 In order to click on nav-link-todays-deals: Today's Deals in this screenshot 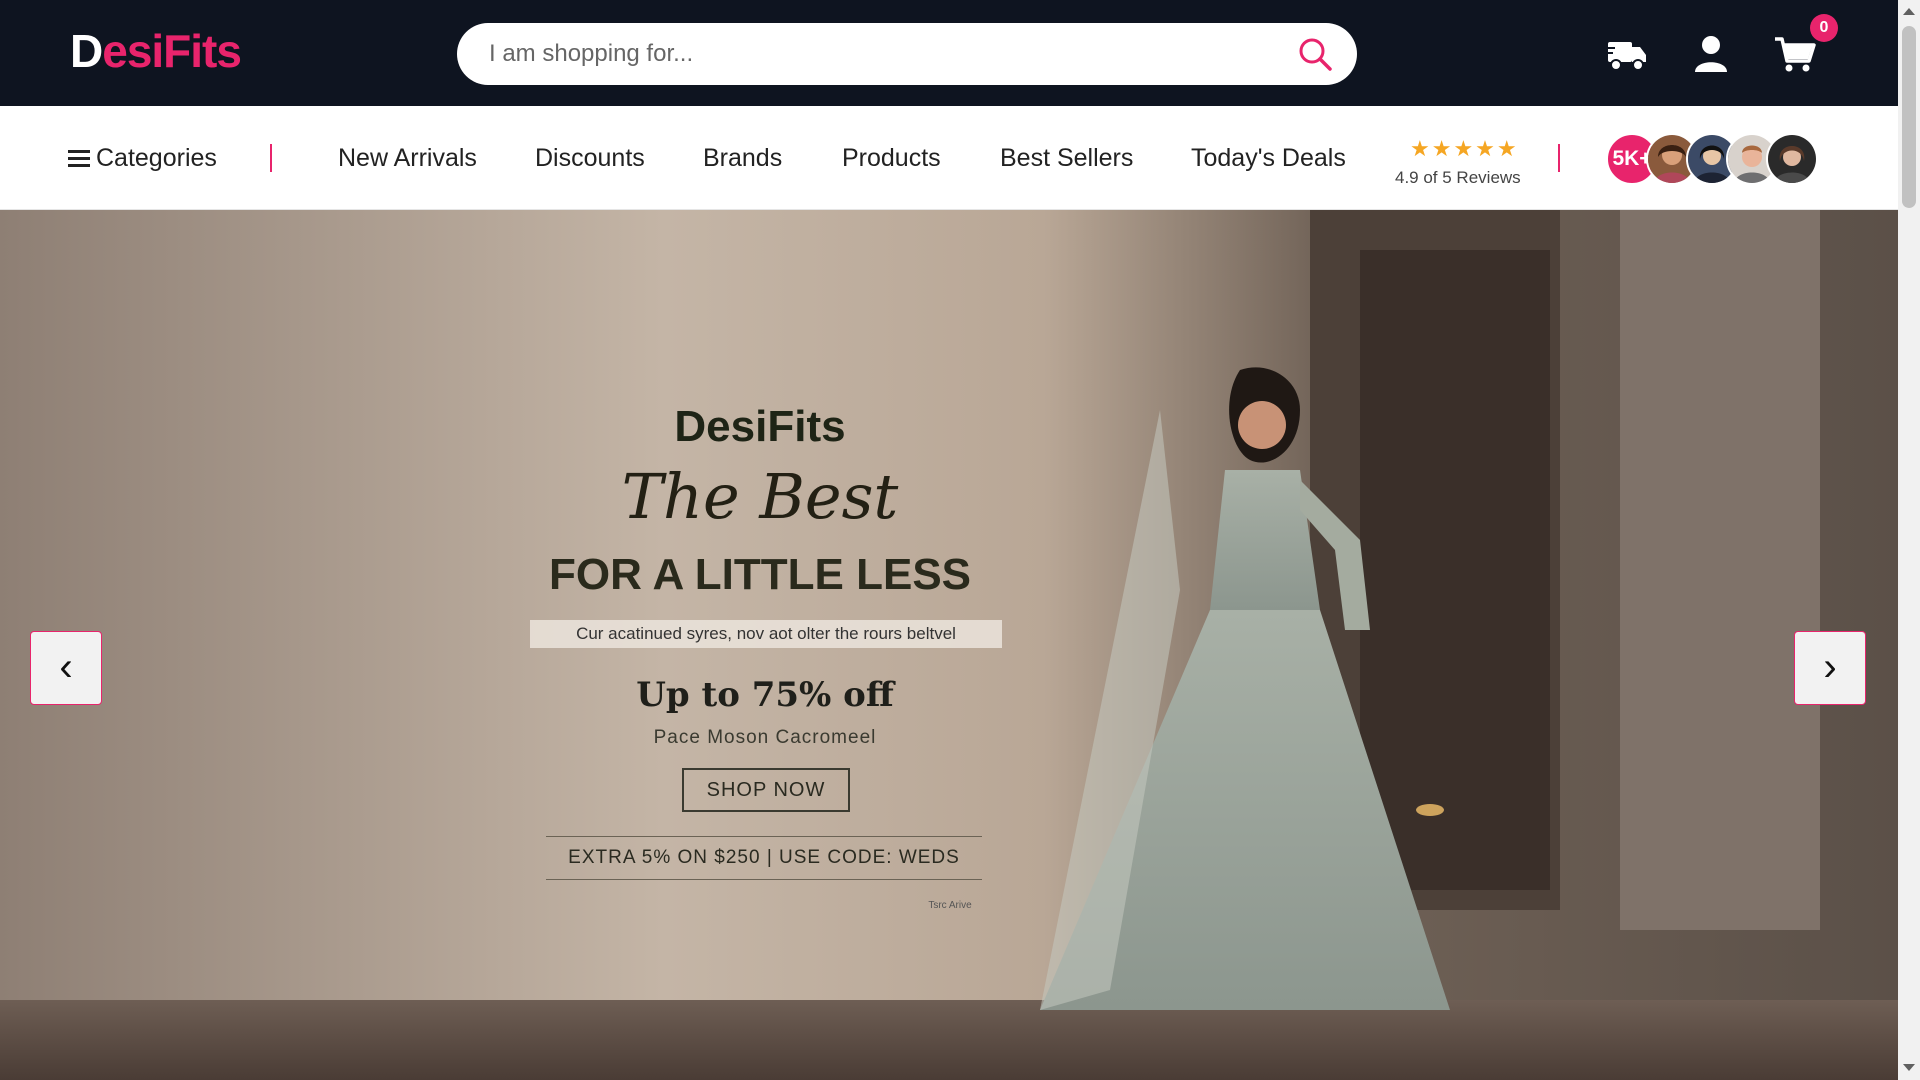, I will do `click(1268, 158)`.